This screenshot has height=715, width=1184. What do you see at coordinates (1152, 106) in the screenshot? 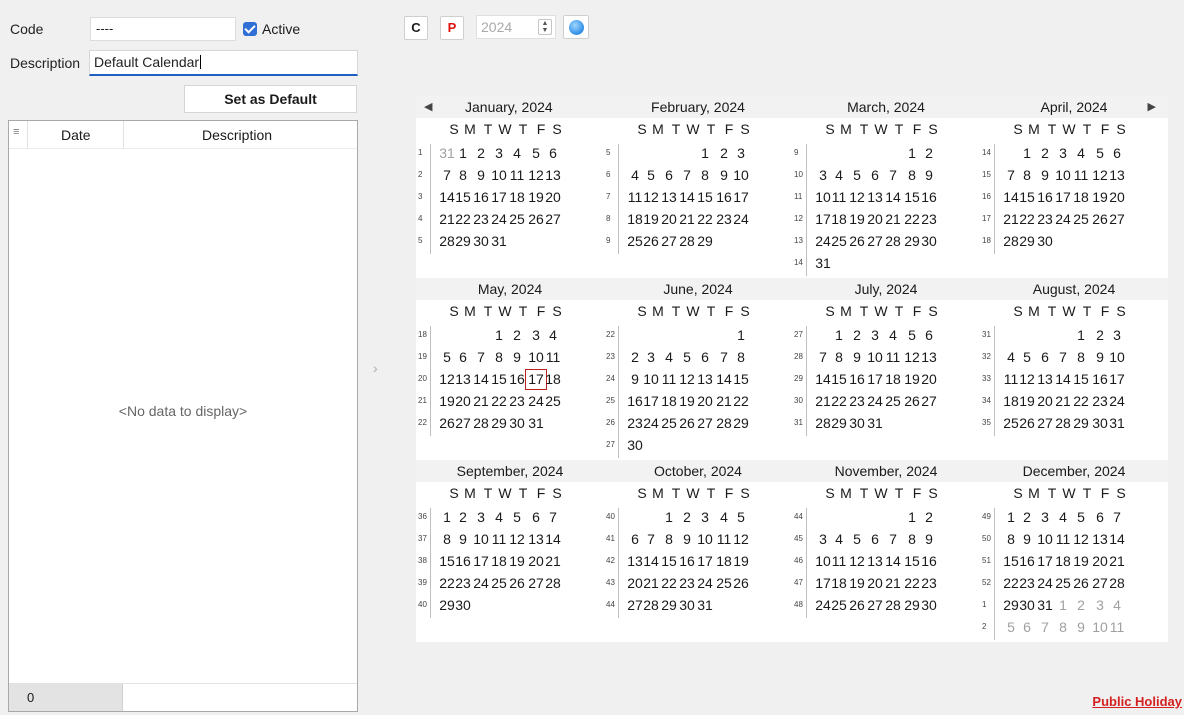
I see `next-month-icon: ▶` at bounding box center [1152, 106].